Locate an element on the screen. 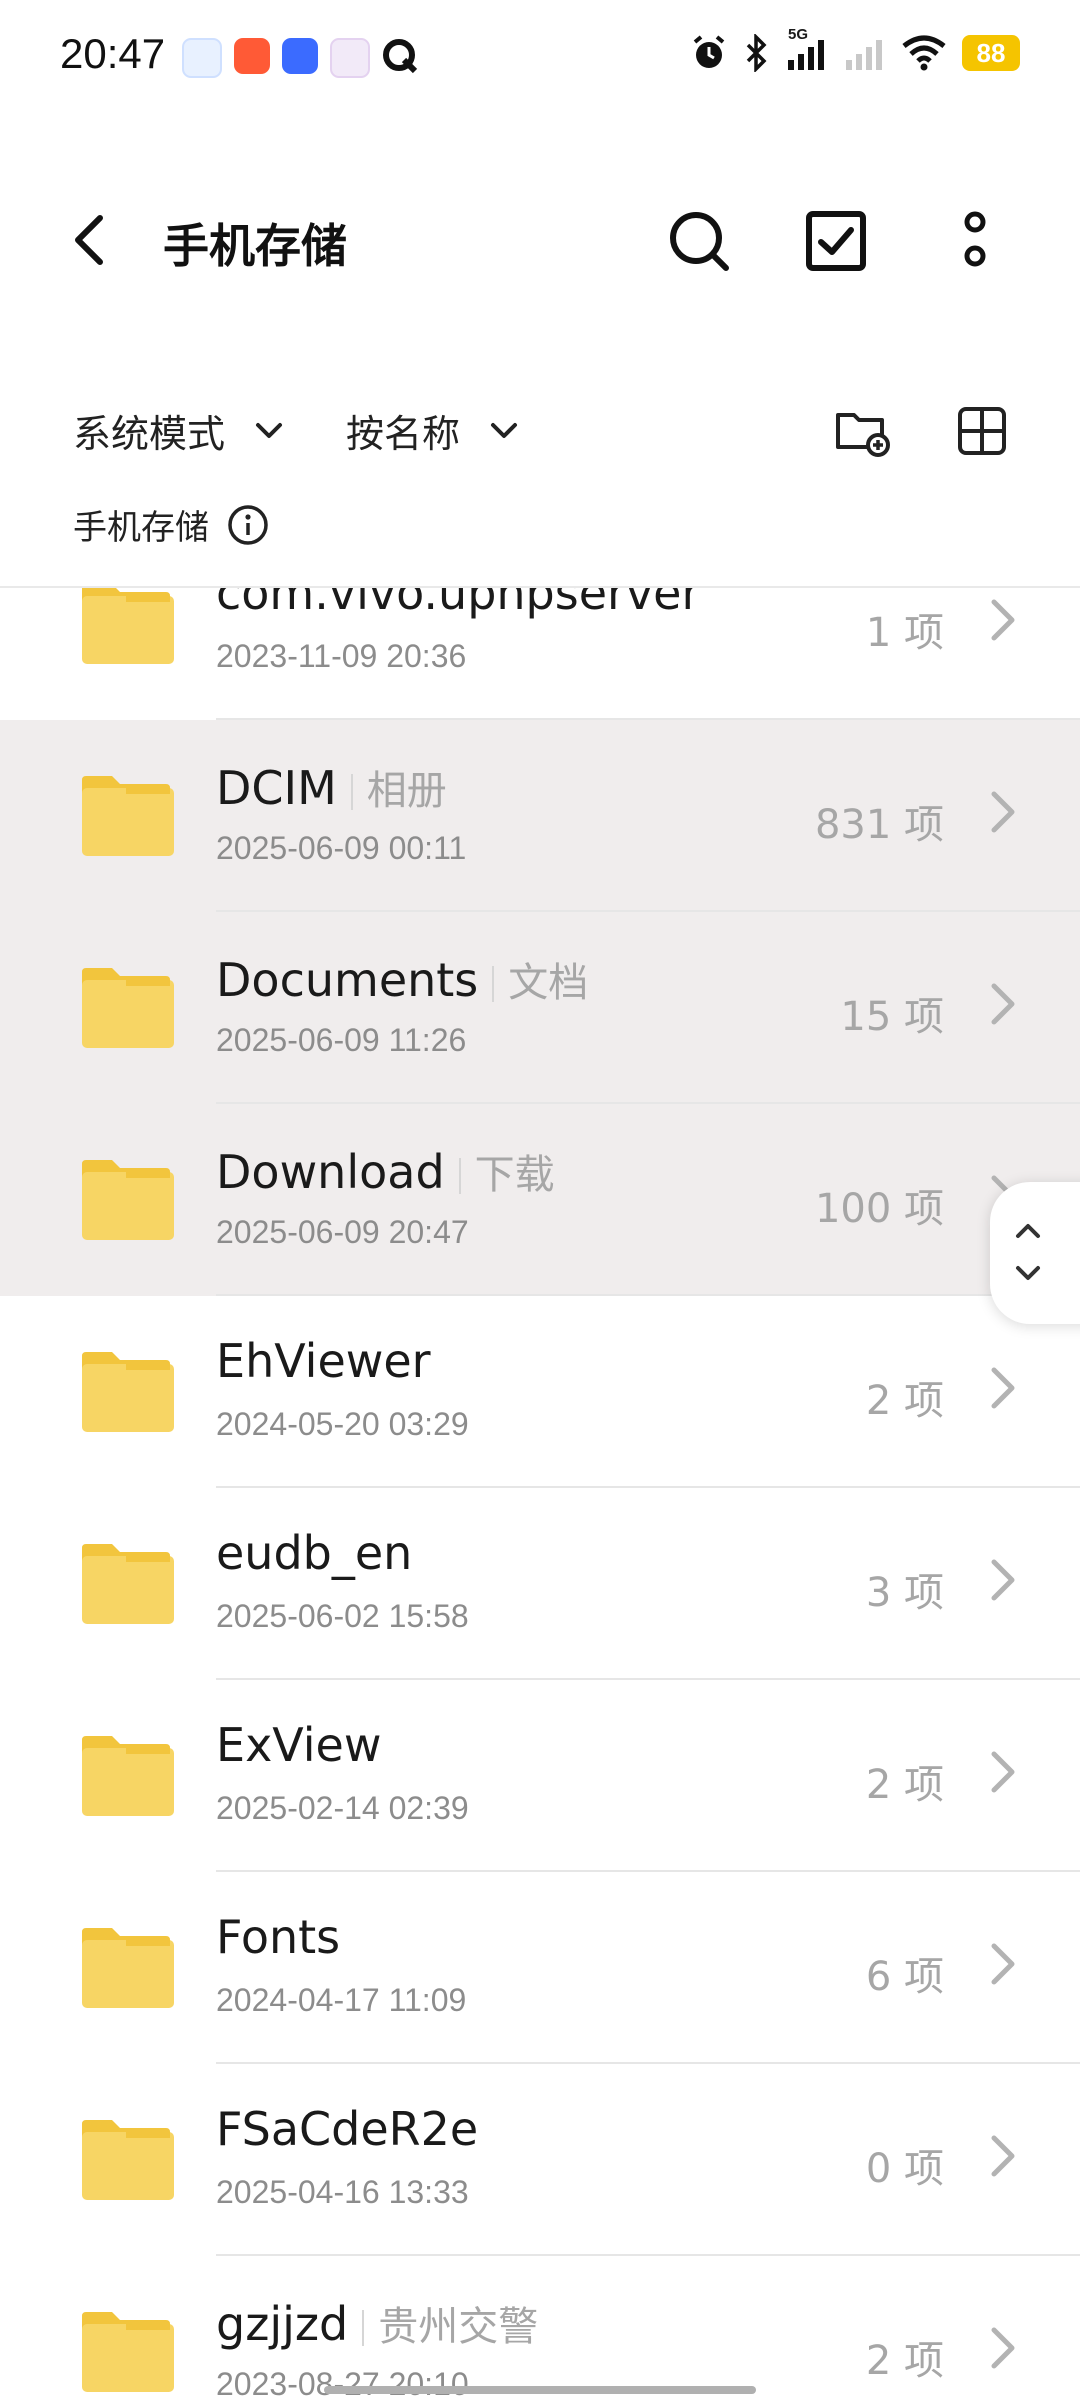 This screenshot has height=2400, width=1080. file-name-line: FSaCdeR2e is located at coordinates (347, 2129).